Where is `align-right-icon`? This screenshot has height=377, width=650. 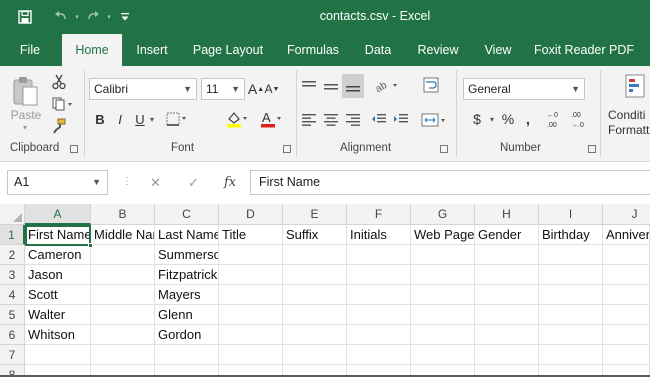
align-right-icon is located at coordinates (353, 120).